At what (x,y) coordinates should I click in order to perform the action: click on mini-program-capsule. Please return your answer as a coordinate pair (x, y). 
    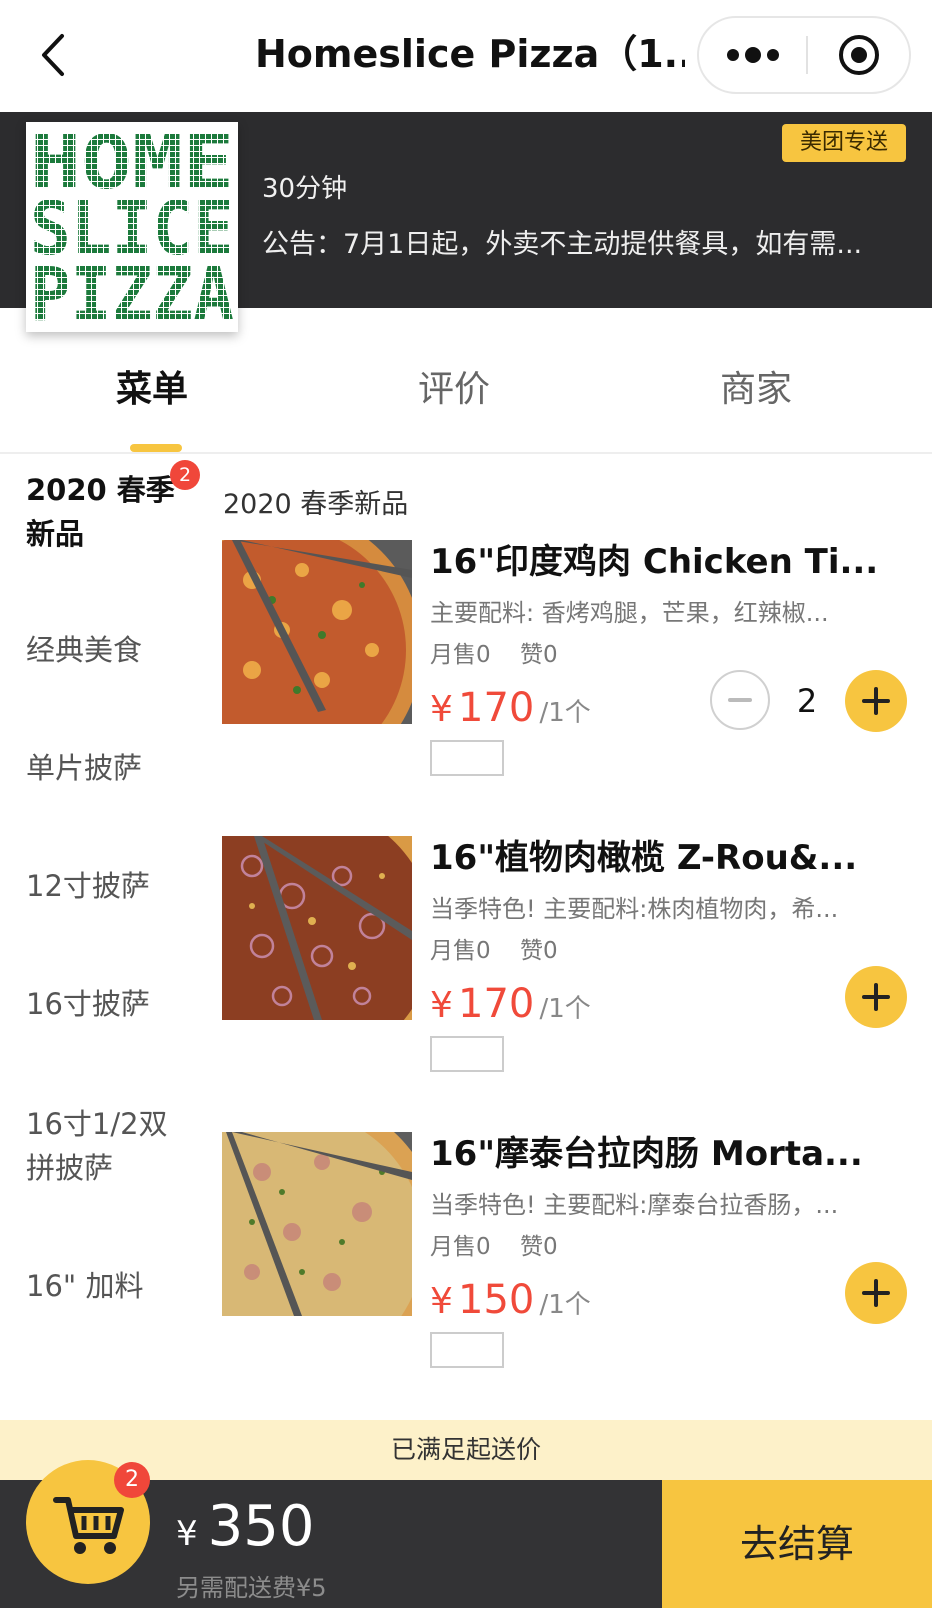
    Looking at the image, I should click on (804, 55).